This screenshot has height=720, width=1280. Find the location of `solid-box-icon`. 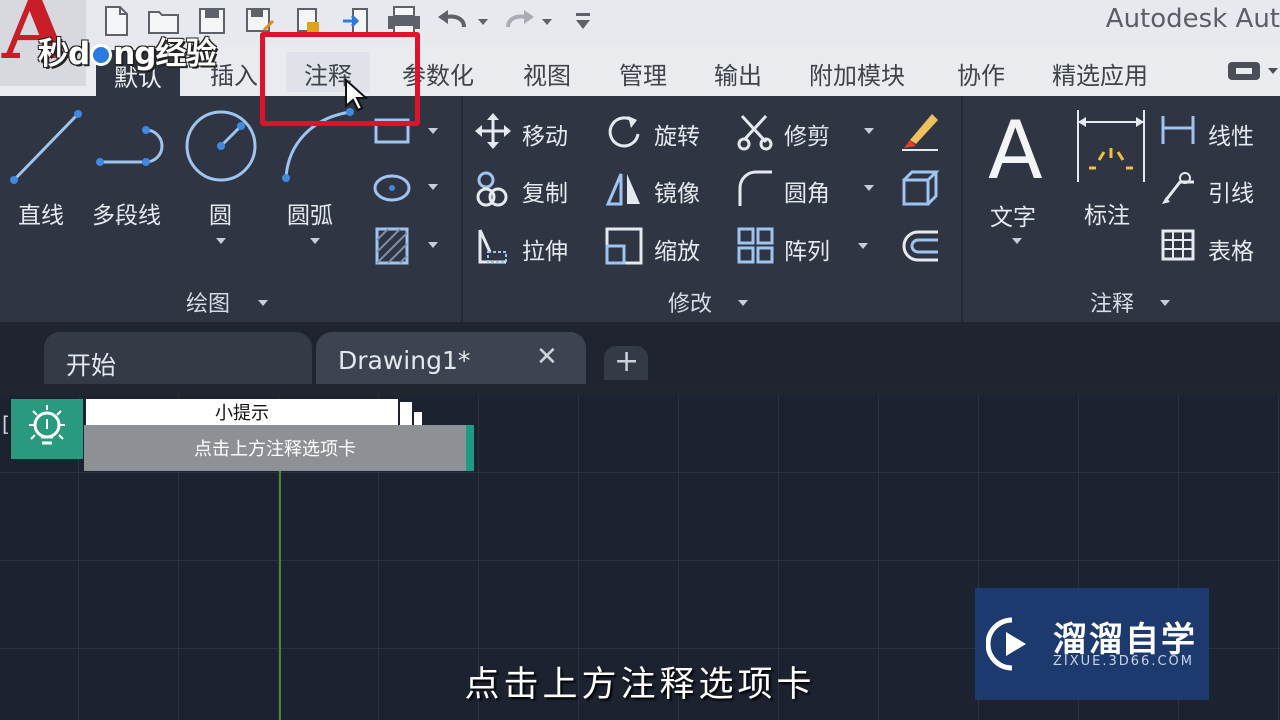

solid-box-icon is located at coordinates (920, 190).